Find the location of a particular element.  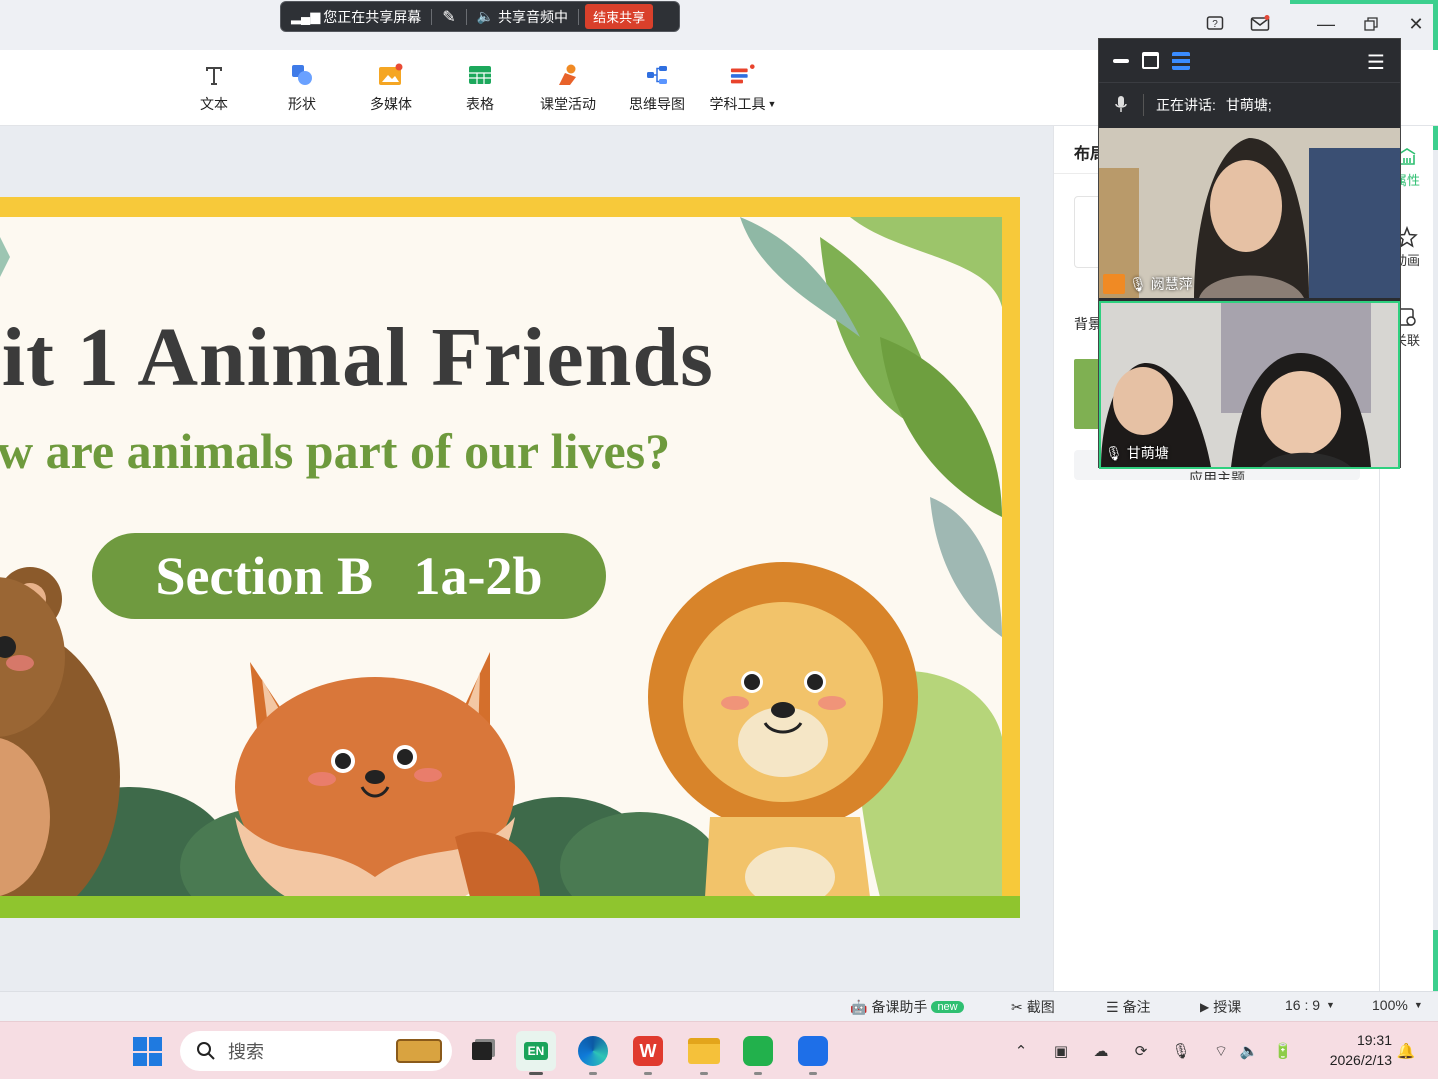

edge-icon is located at coordinates (593, 1053).